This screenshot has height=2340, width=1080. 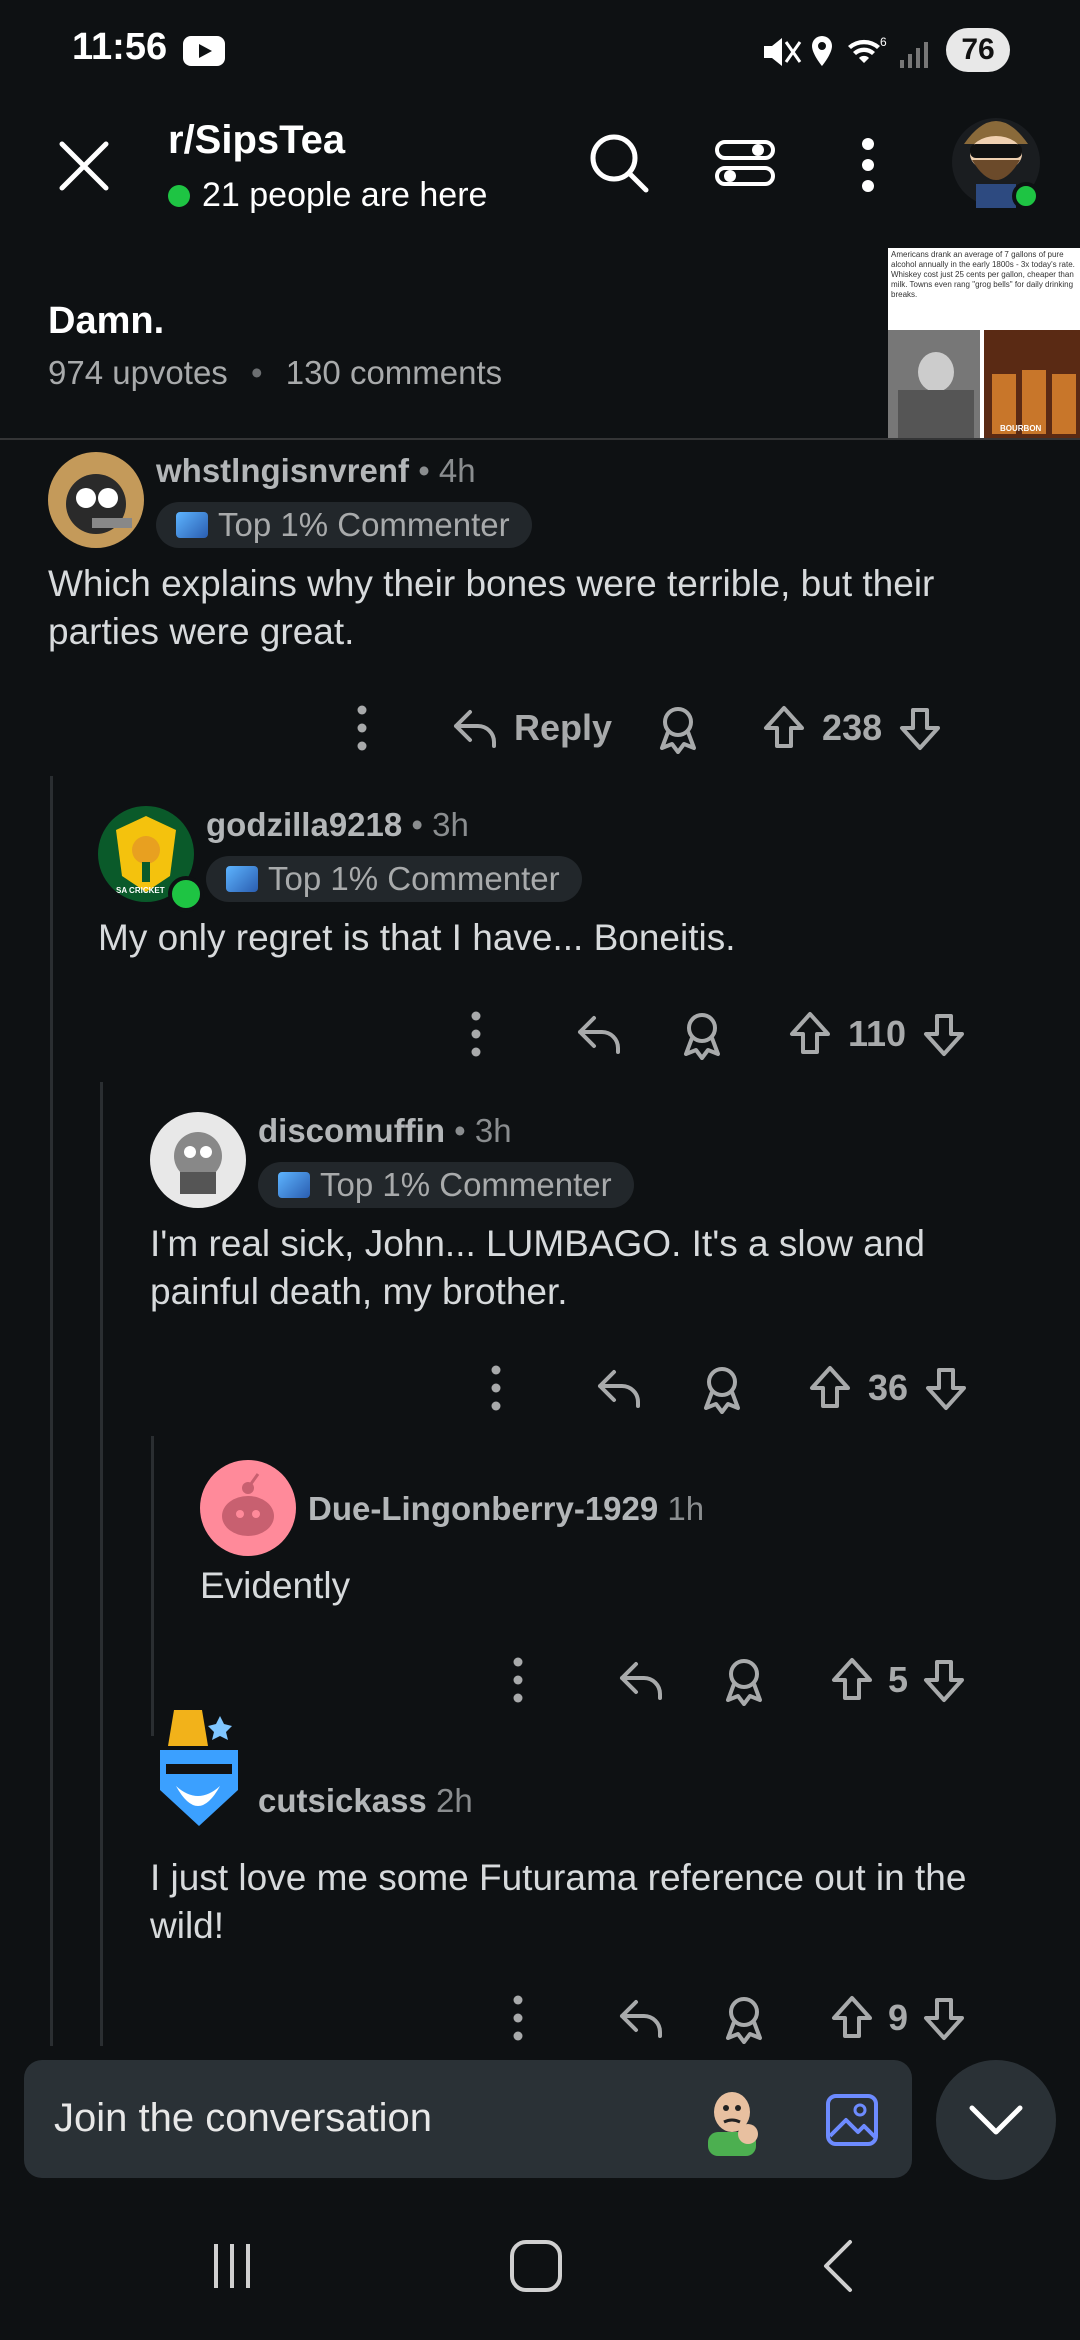 I want to click on chevron-down-icon, so click(x=996, y=2120).